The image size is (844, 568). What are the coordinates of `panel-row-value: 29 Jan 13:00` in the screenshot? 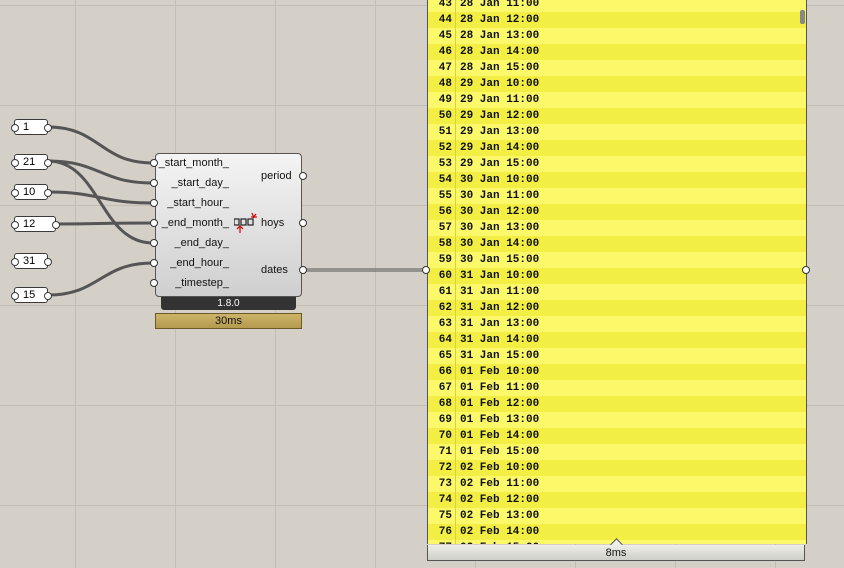 It's located at (500, 132).